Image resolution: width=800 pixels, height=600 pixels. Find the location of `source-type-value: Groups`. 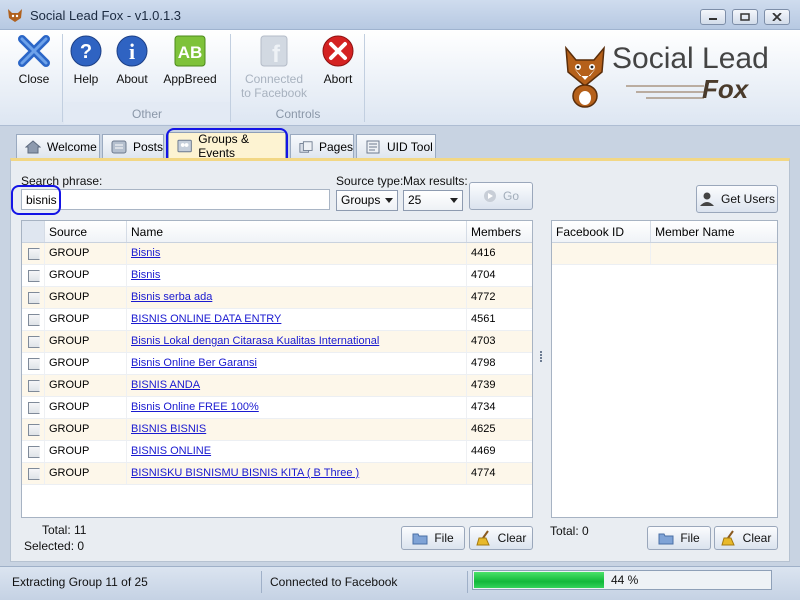

source-type-value: Groups is located at coordinates (361, 200).